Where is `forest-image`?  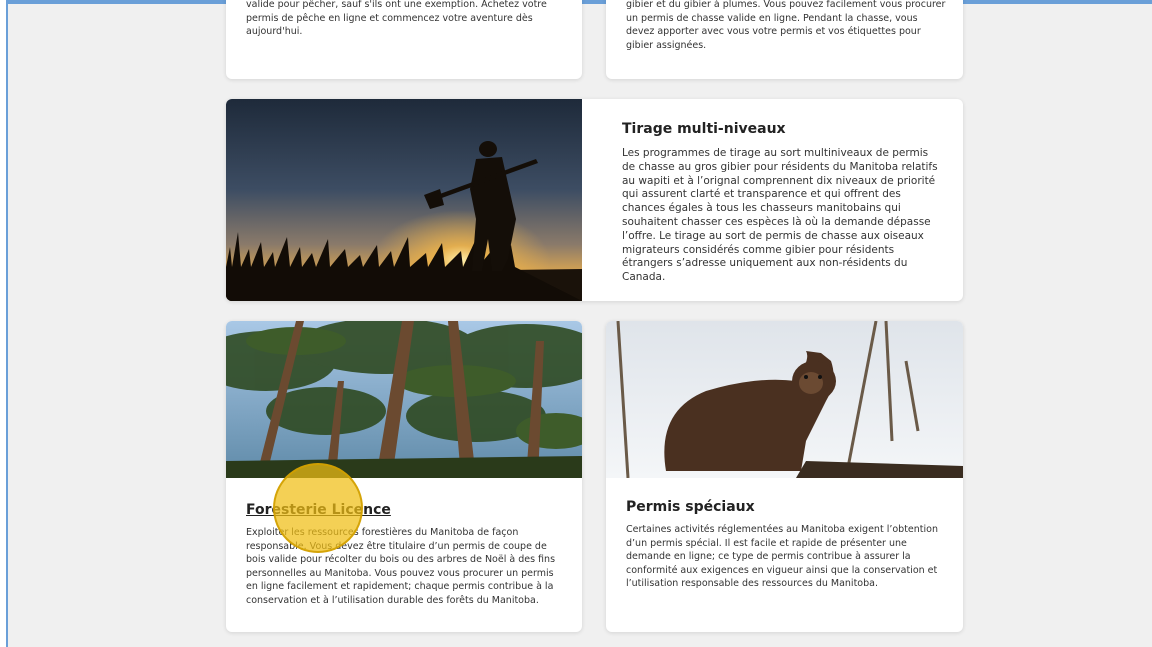 forest-image is located at coordinates (404, 399).